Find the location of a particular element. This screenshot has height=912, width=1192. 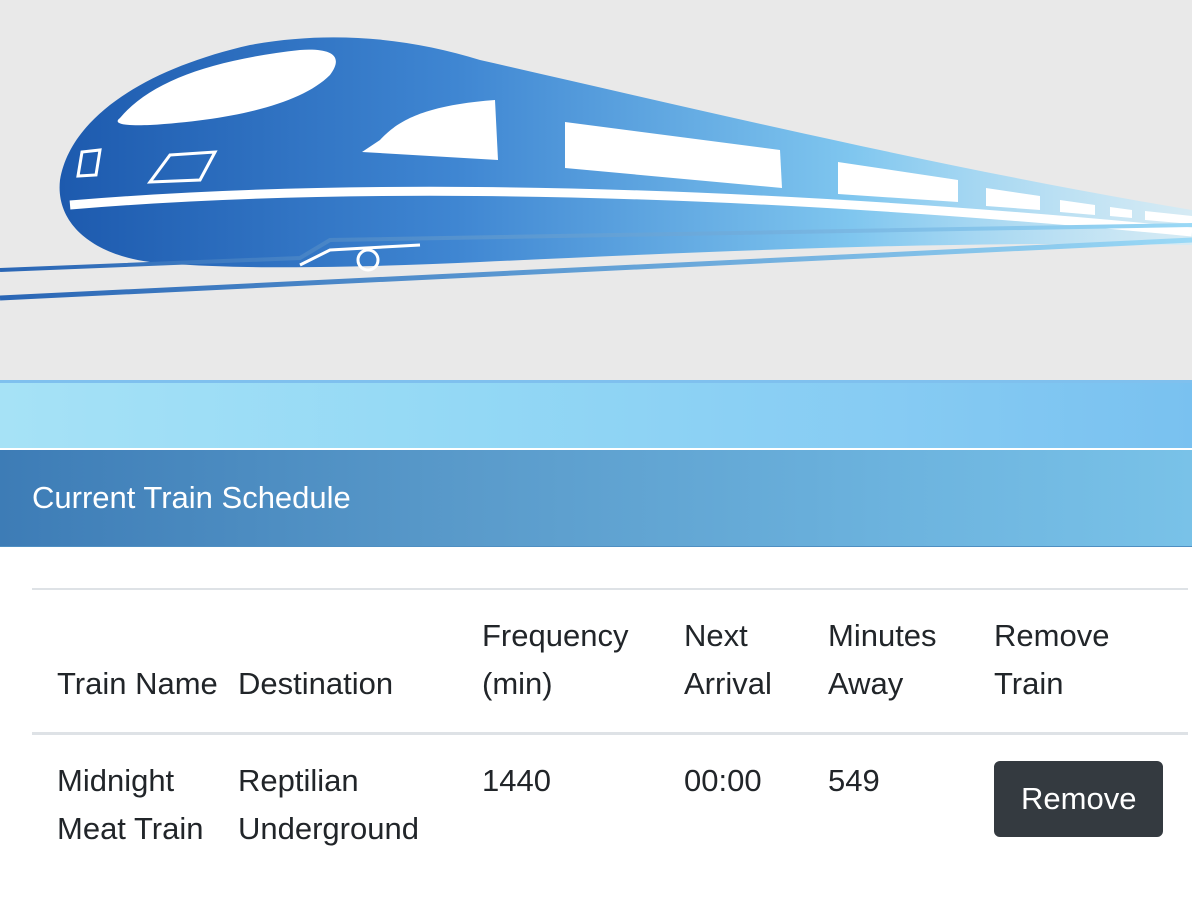

panel-title: Current Train Schedule is located at coordinates (191, 497).